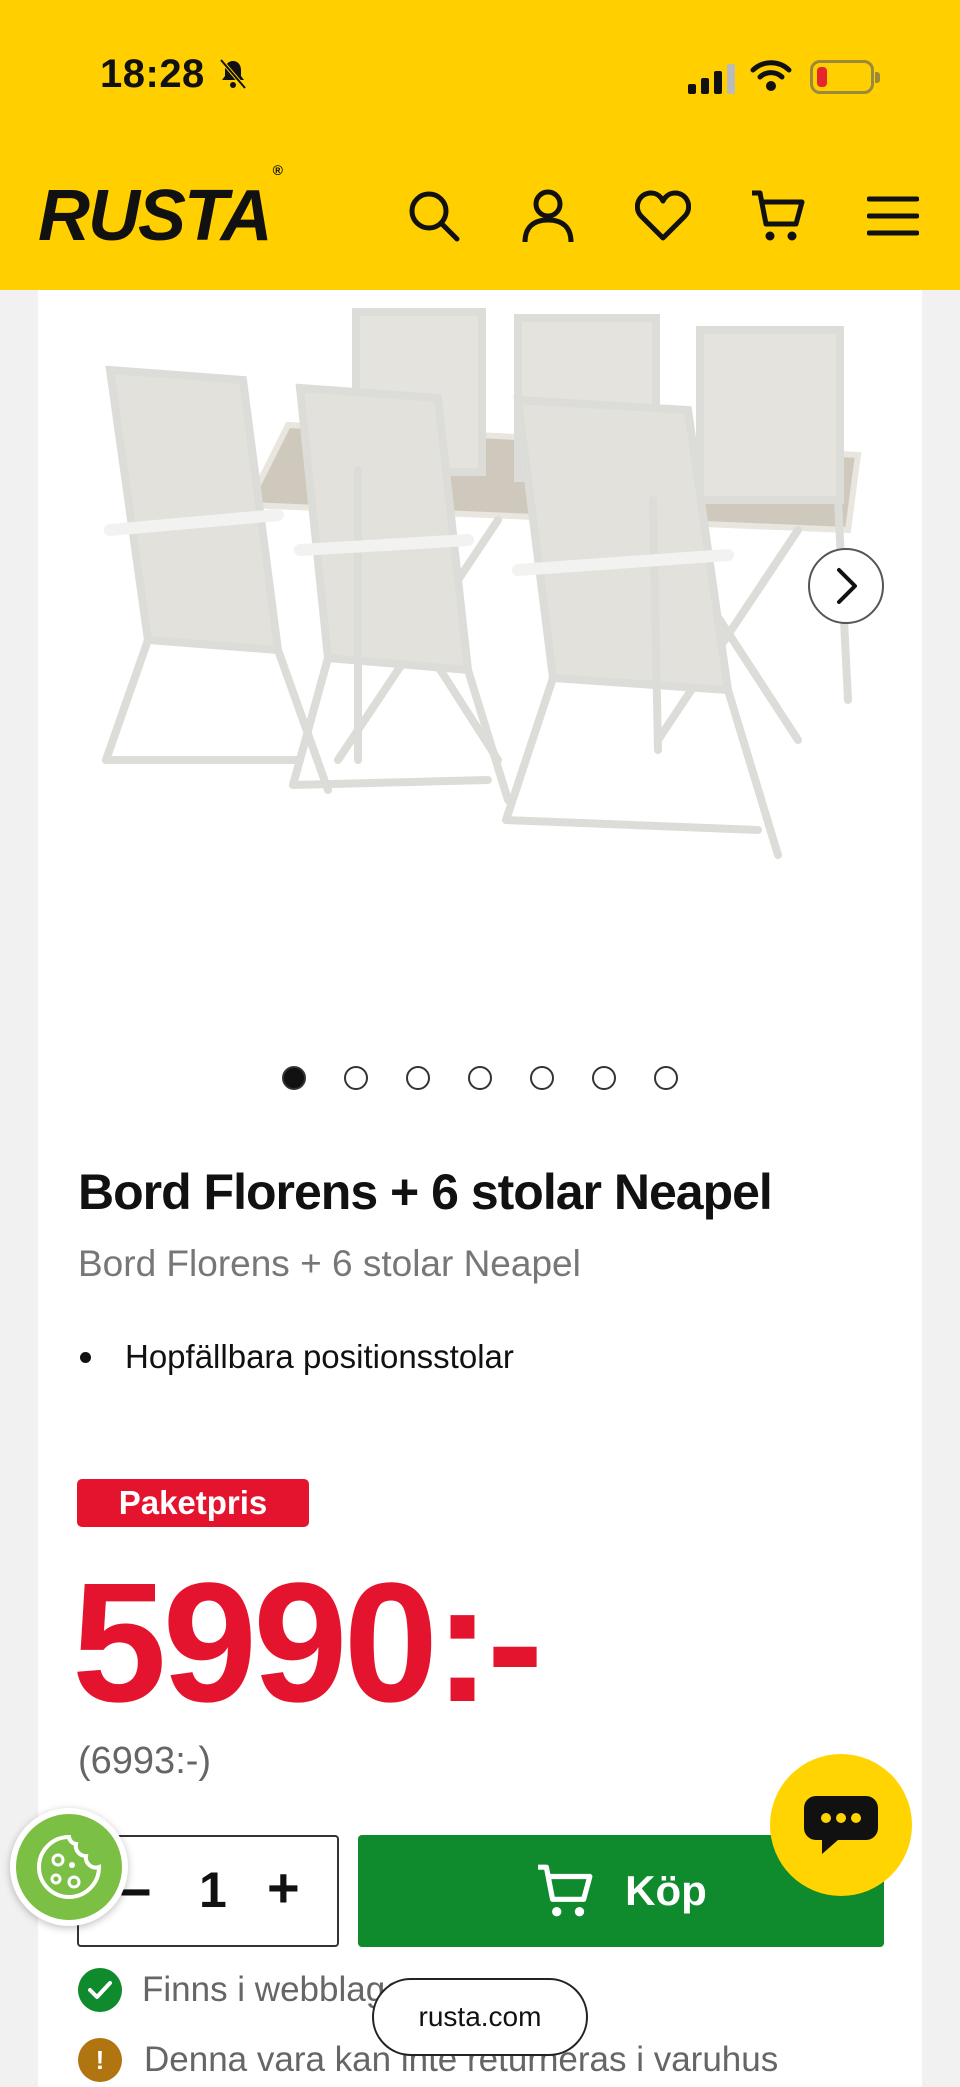  What do you see at coordinates (893, 216) in the screenshot?
I see `menu-icon` at bounding box center [893, 216].